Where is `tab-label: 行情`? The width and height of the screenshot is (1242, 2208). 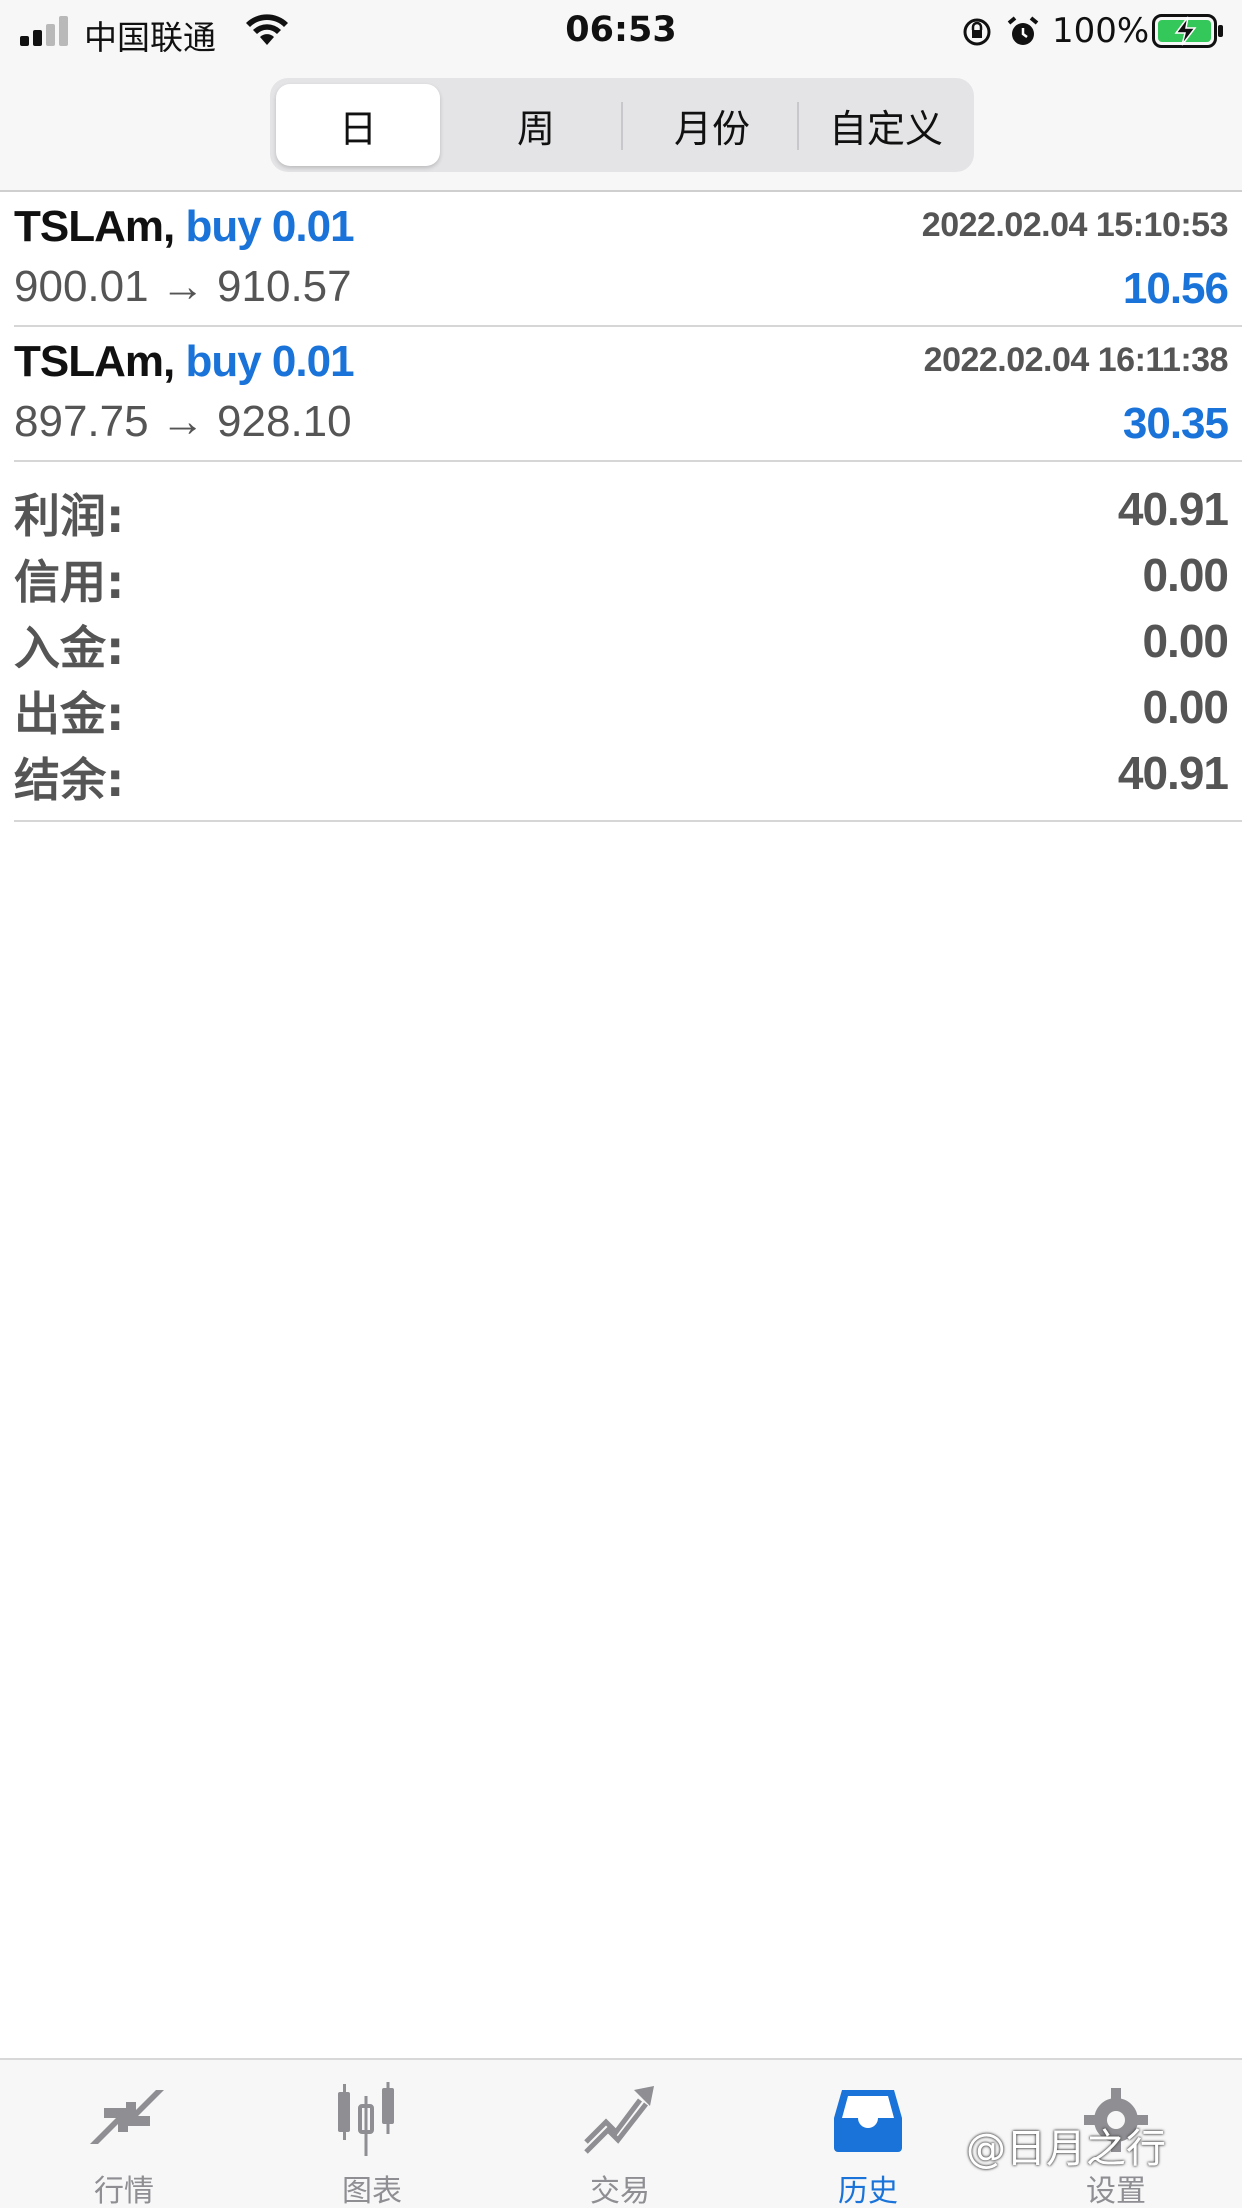 tab-label: 行情 is located at coordinates (124, 2191).